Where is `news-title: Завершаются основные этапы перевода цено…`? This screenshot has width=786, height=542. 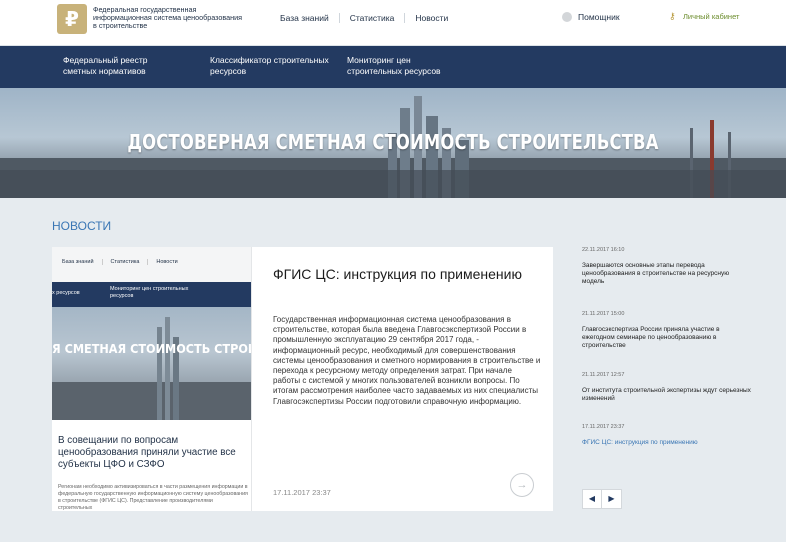 news-title: Завершаются основные этапы перевода цено… is located at coordinates (667, 274).